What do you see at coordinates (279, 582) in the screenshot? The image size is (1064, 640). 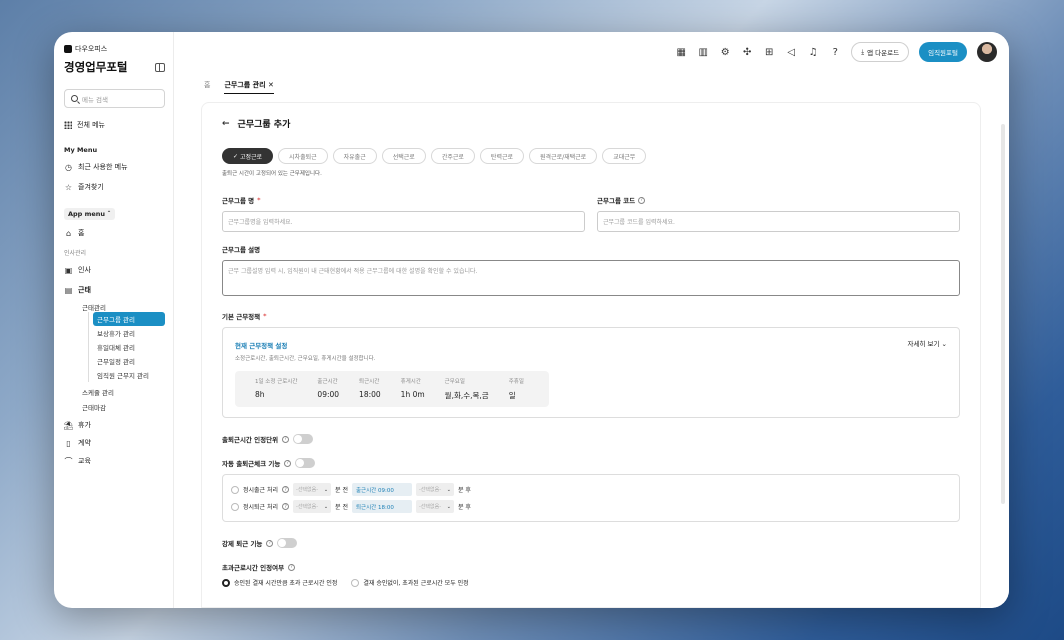 I see `overtime-option-approved: 승인된 결재 시간만큼 초과 근로시간 인정` at bounding box center [279, 582].